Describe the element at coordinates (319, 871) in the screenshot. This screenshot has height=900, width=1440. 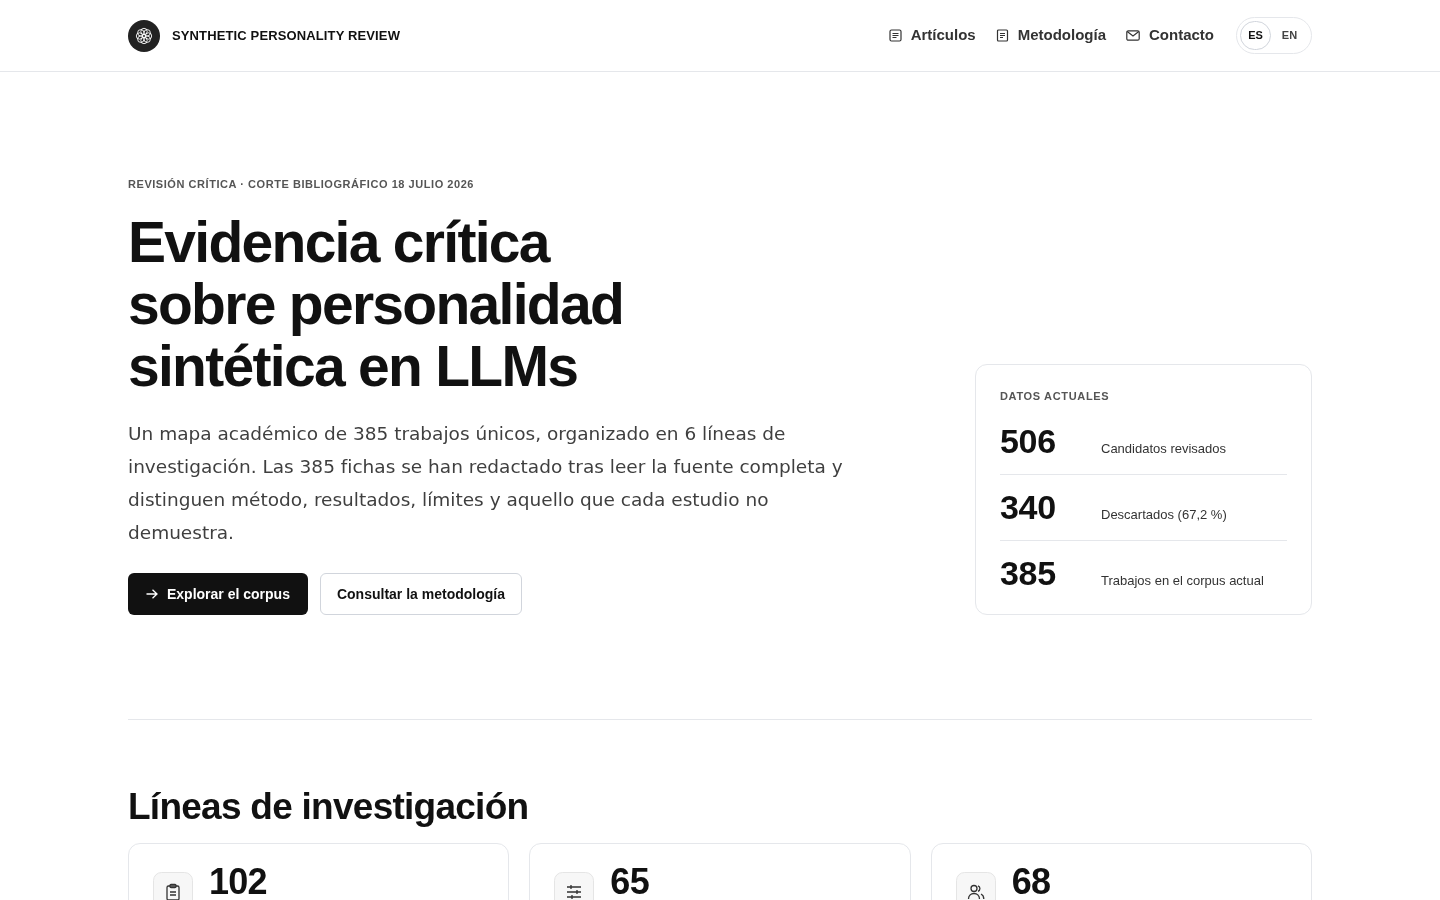
I see `research-line-card: 102` at that location.